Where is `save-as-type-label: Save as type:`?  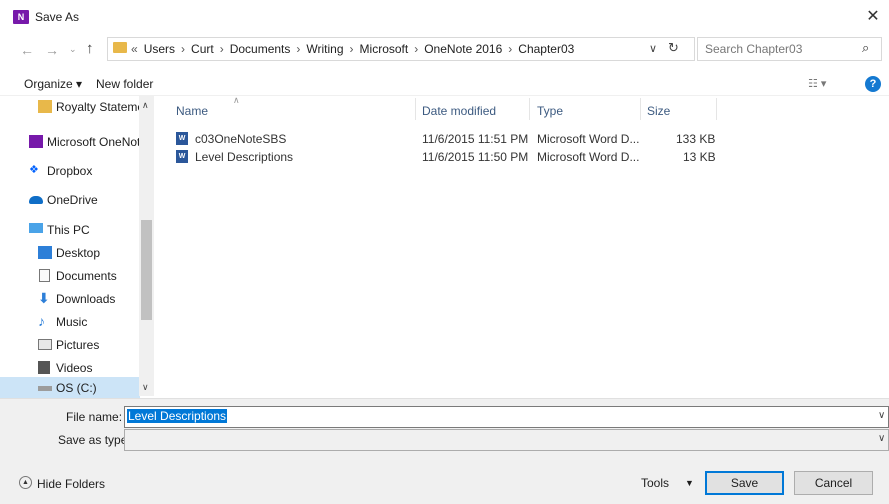
save-as-type-label: Save as type: is located at coordinates (94, 440).